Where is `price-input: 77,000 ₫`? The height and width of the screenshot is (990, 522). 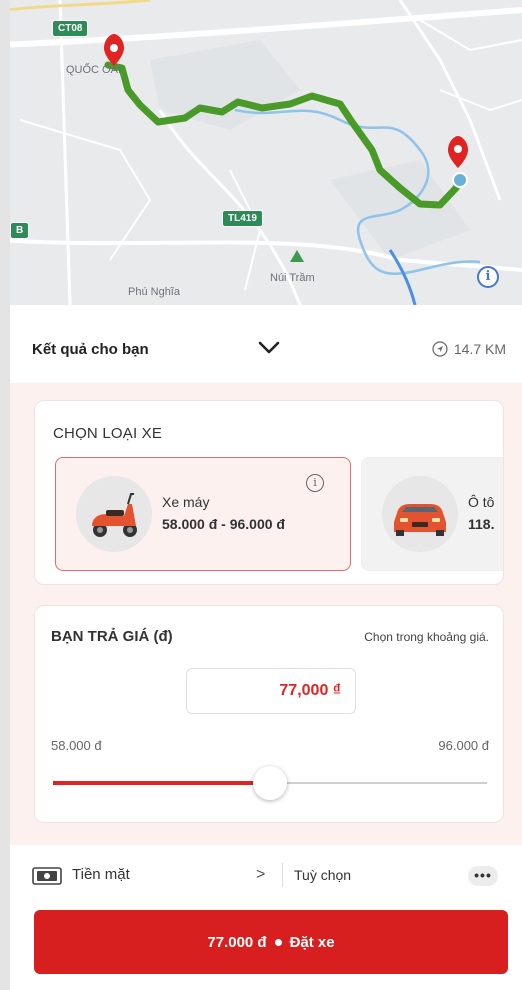 price-input: 77,000 ₫ is located at coordinates (271, 691).